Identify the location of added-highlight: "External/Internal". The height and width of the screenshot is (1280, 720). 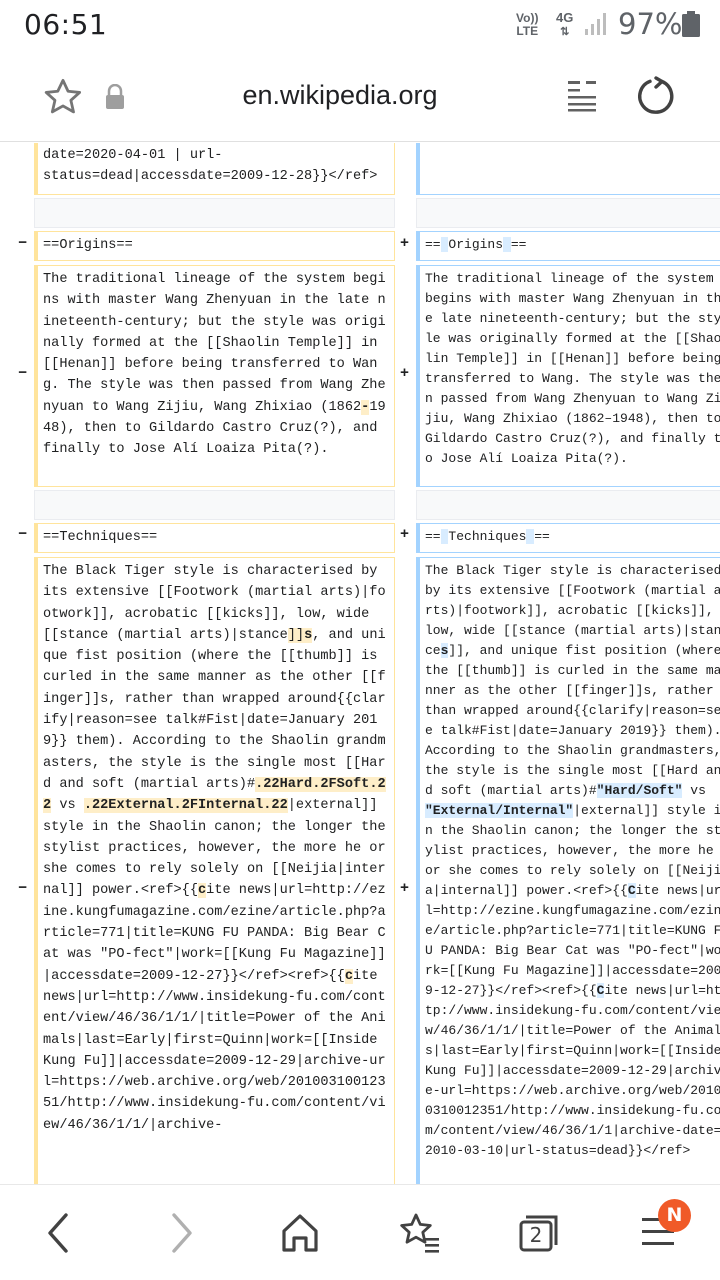
(499, 810).